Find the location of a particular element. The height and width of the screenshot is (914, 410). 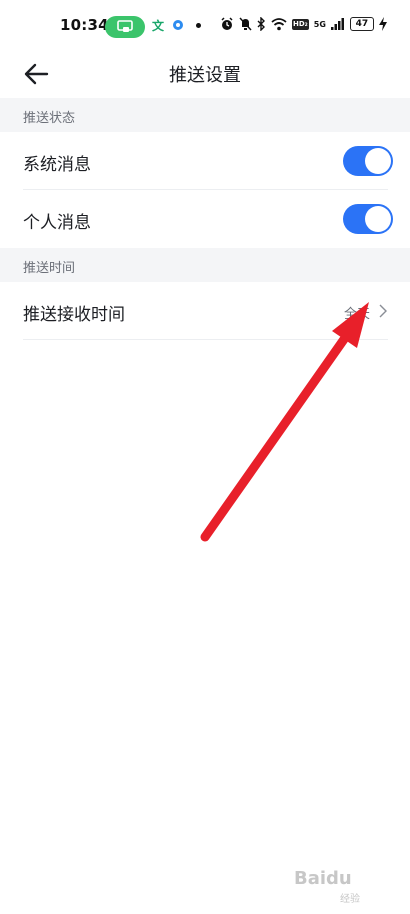

screen-cast-icon is located at coordinates (125, 26).